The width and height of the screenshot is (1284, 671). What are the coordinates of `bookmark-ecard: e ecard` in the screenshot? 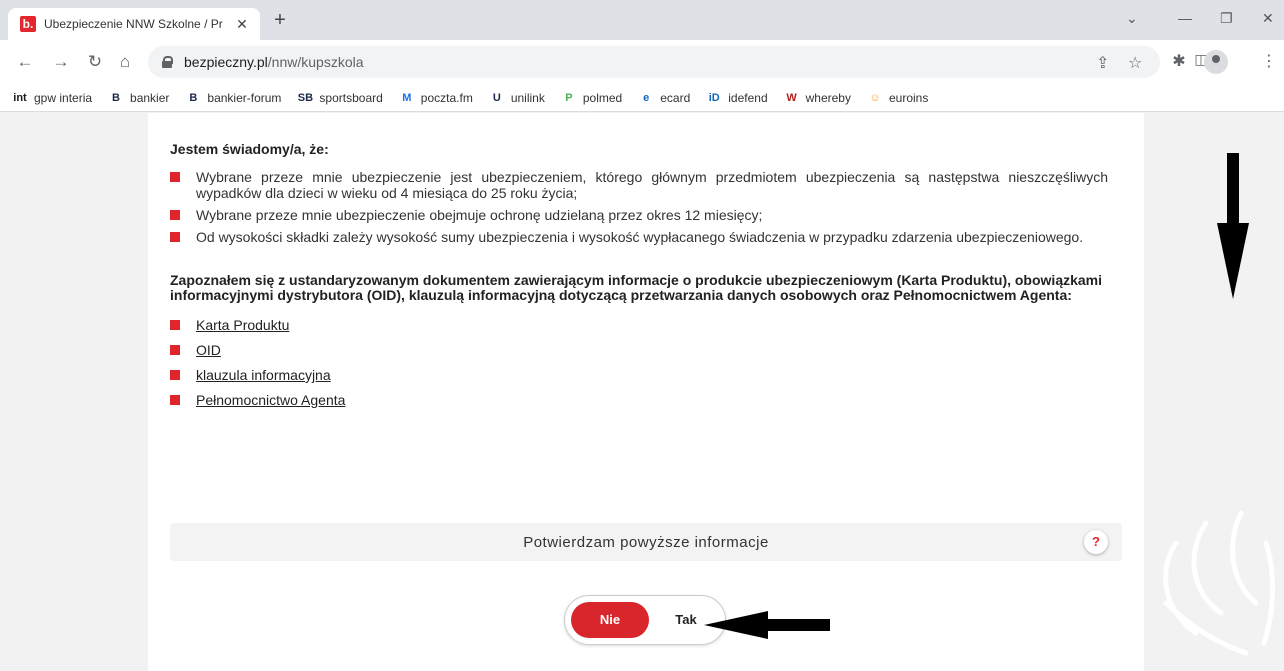 It's located at (664, 98).